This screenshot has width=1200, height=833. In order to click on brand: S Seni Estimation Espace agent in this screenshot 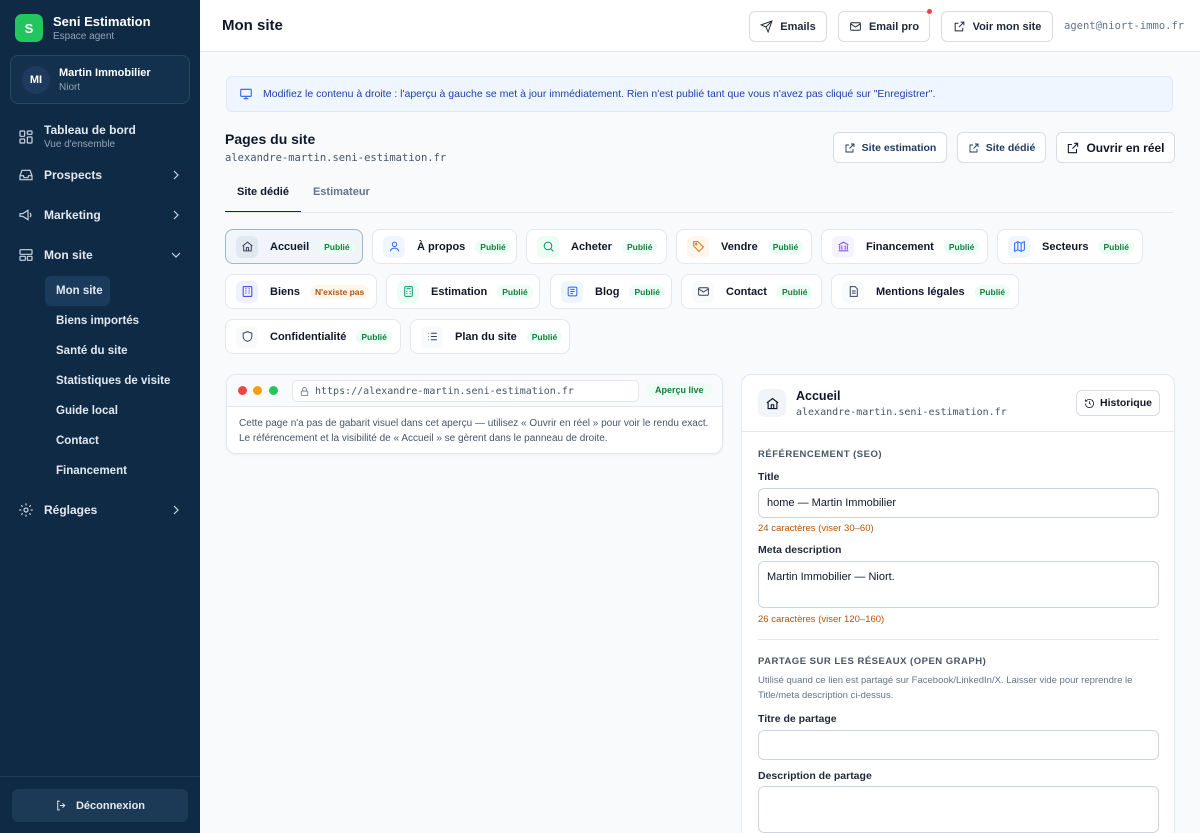, I will do `click(83, 28)`.